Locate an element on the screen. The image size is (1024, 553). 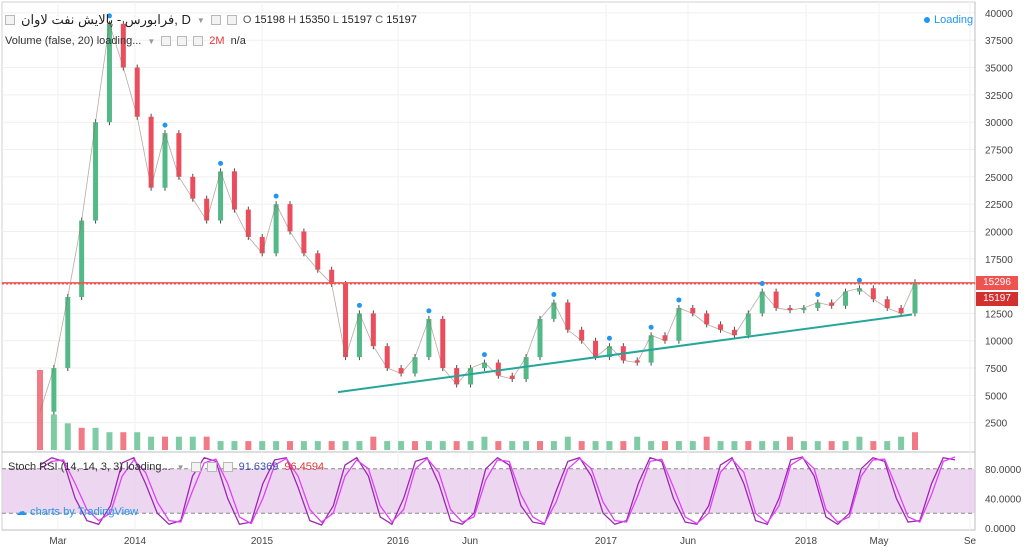
y-tick-label: 12500 is located at coordinates (999, 314).